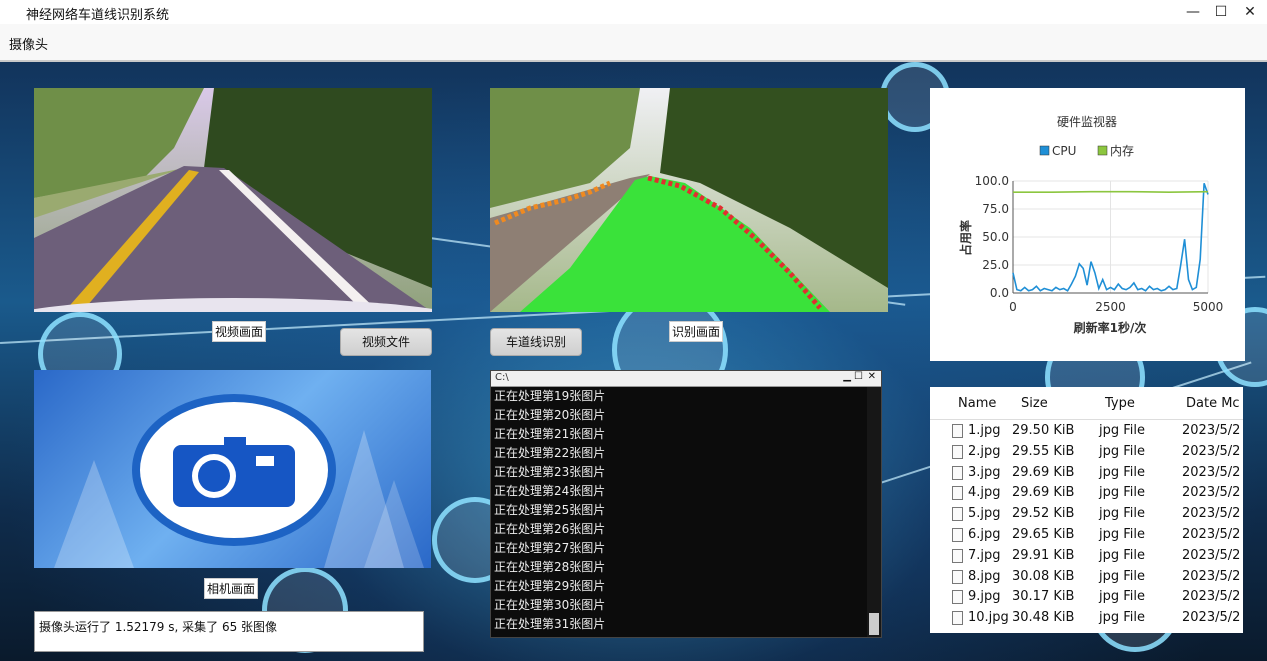  Describe the element at coordinates (550, 472) in the screenshot. I see `console-line: 正在处理第23张图片` at that location.